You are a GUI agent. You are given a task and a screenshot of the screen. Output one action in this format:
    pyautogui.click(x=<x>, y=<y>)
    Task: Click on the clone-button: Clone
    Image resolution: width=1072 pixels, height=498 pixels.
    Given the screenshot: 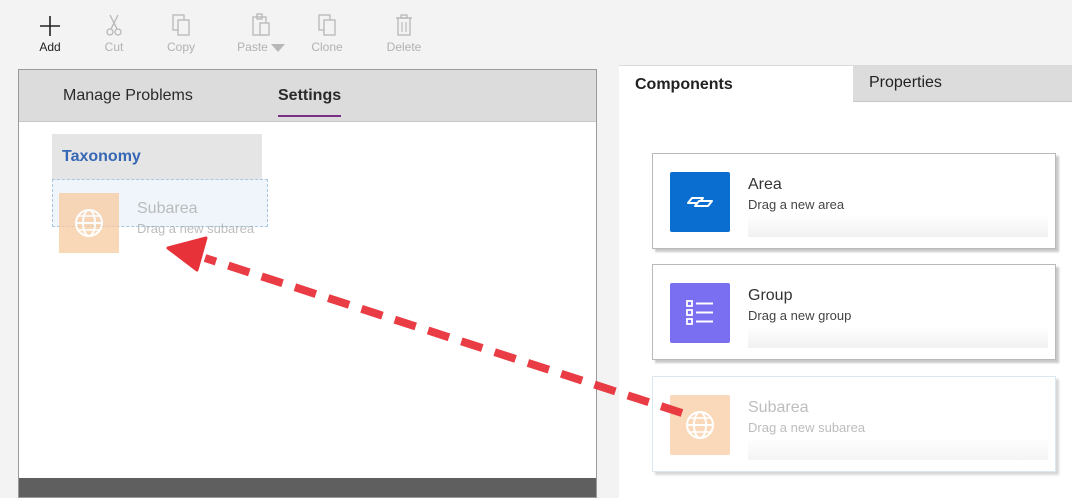 What is the action you would take?
    pyautogui.click(x=327, y=33)
    